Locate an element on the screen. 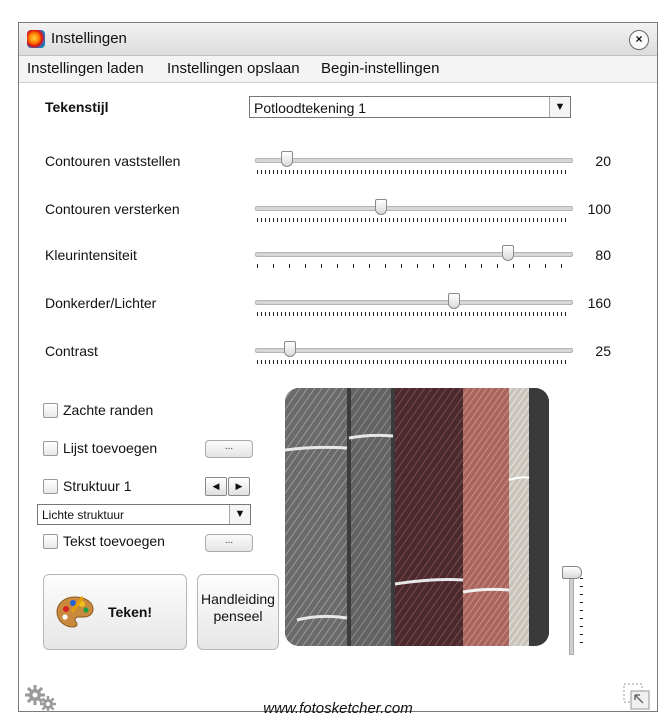 The height and width of the screenshot is (723, 670). style-select: Potloodtekening 1 ▼ is located at coordinates (410, 107).